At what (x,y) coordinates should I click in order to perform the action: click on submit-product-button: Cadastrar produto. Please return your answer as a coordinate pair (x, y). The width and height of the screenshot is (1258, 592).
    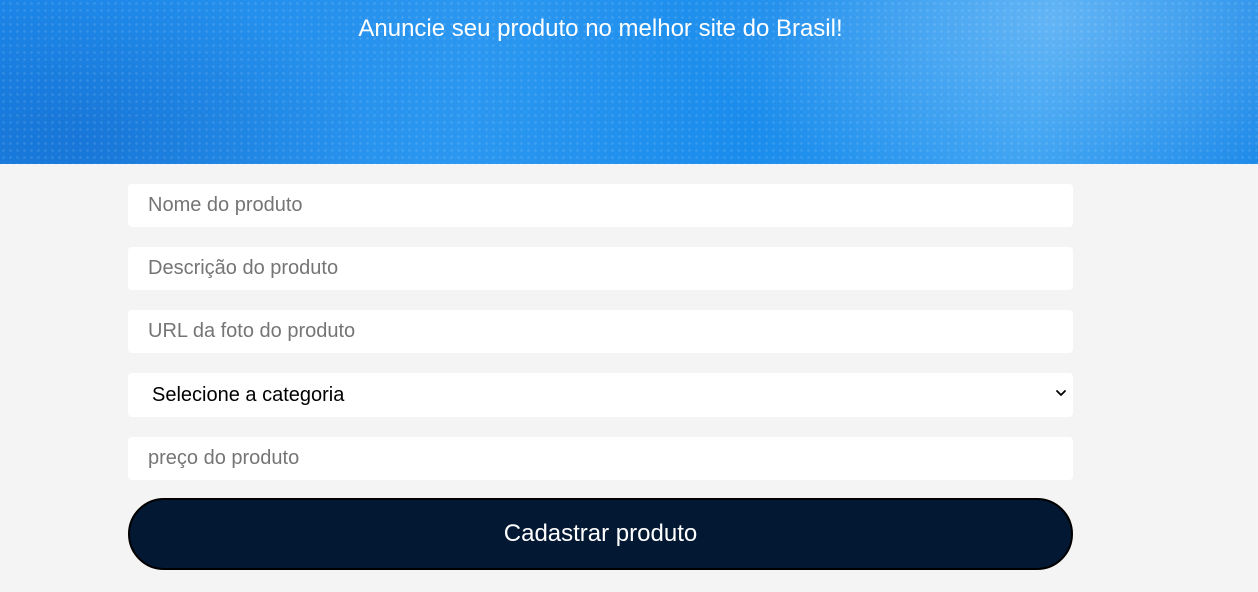
    Looking at the image, I should click on (600, 534).